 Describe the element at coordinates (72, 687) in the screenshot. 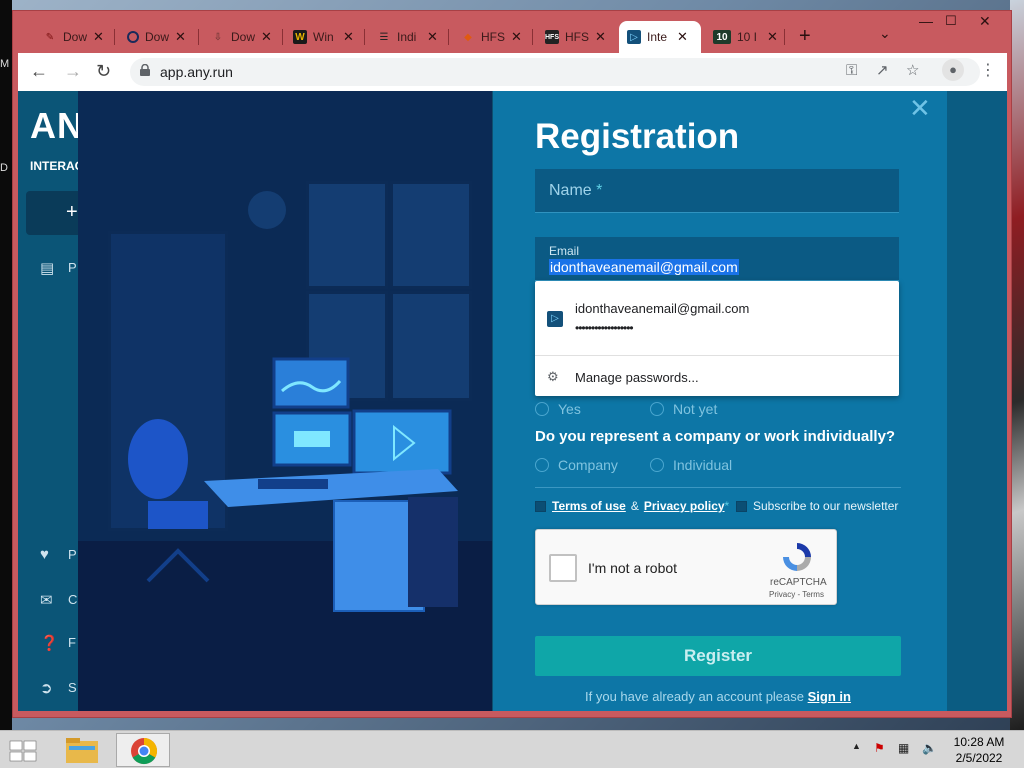

I see `sidebar-label: S` at that location.